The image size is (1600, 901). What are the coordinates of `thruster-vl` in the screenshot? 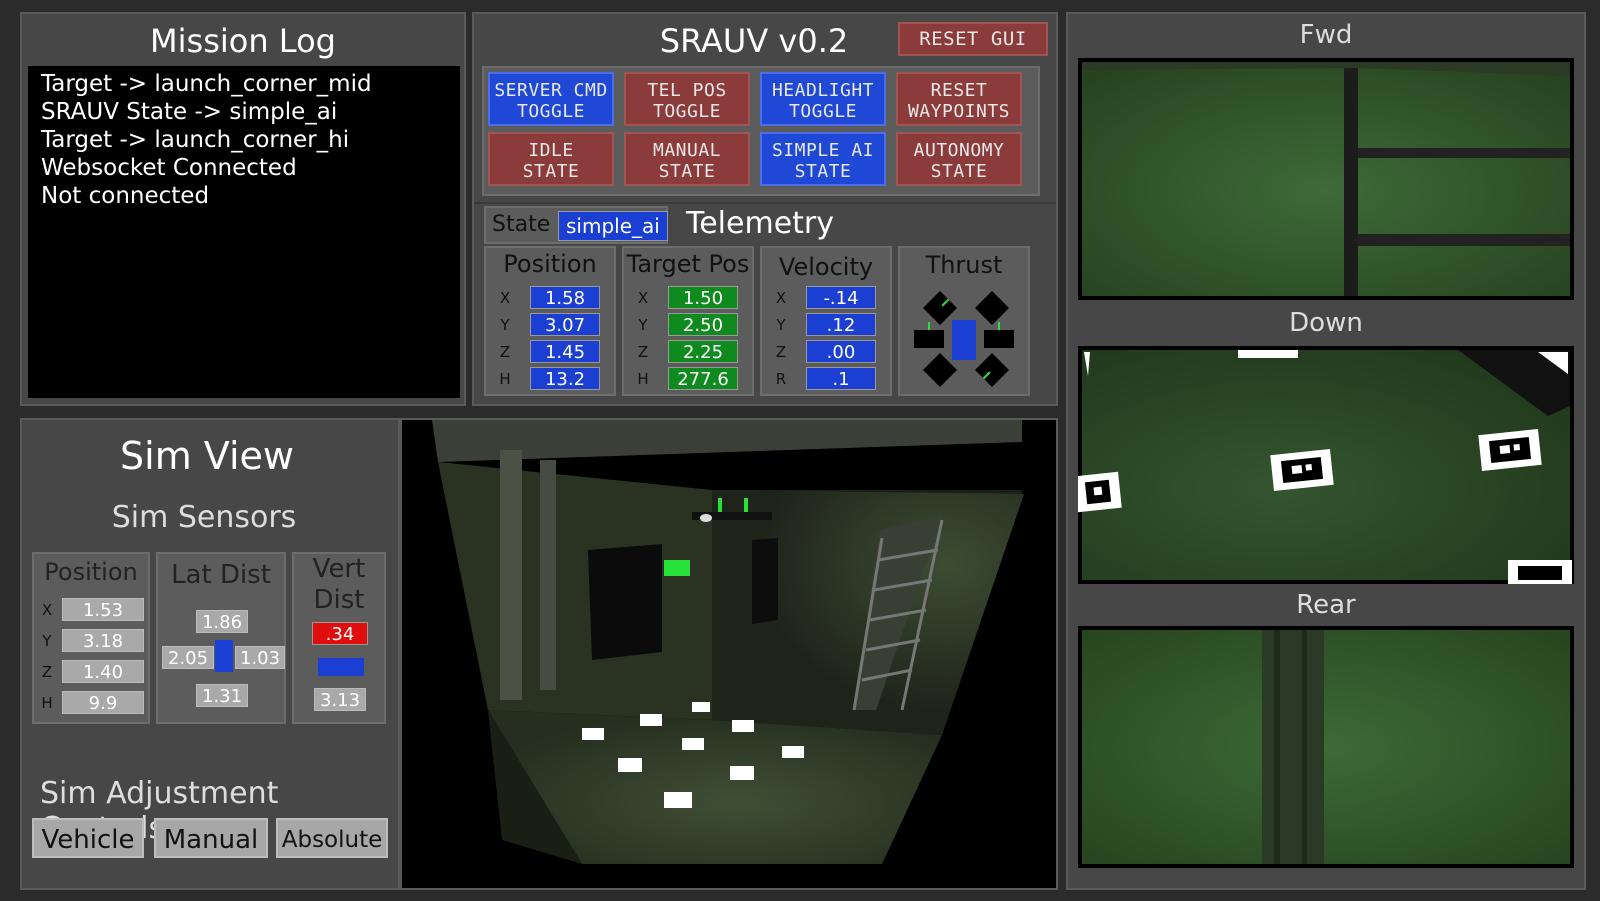 It's located at (929, 339).